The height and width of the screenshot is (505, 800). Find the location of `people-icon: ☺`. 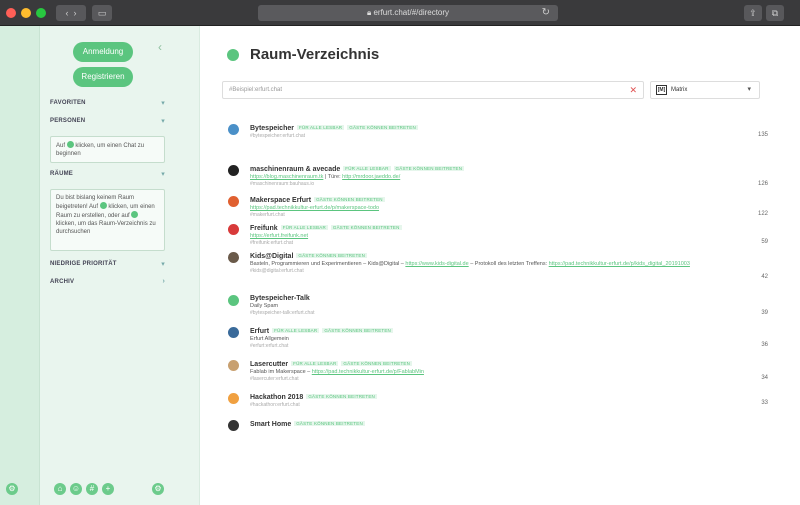

people-icon: ☺ is located at coordinates (76, 489).